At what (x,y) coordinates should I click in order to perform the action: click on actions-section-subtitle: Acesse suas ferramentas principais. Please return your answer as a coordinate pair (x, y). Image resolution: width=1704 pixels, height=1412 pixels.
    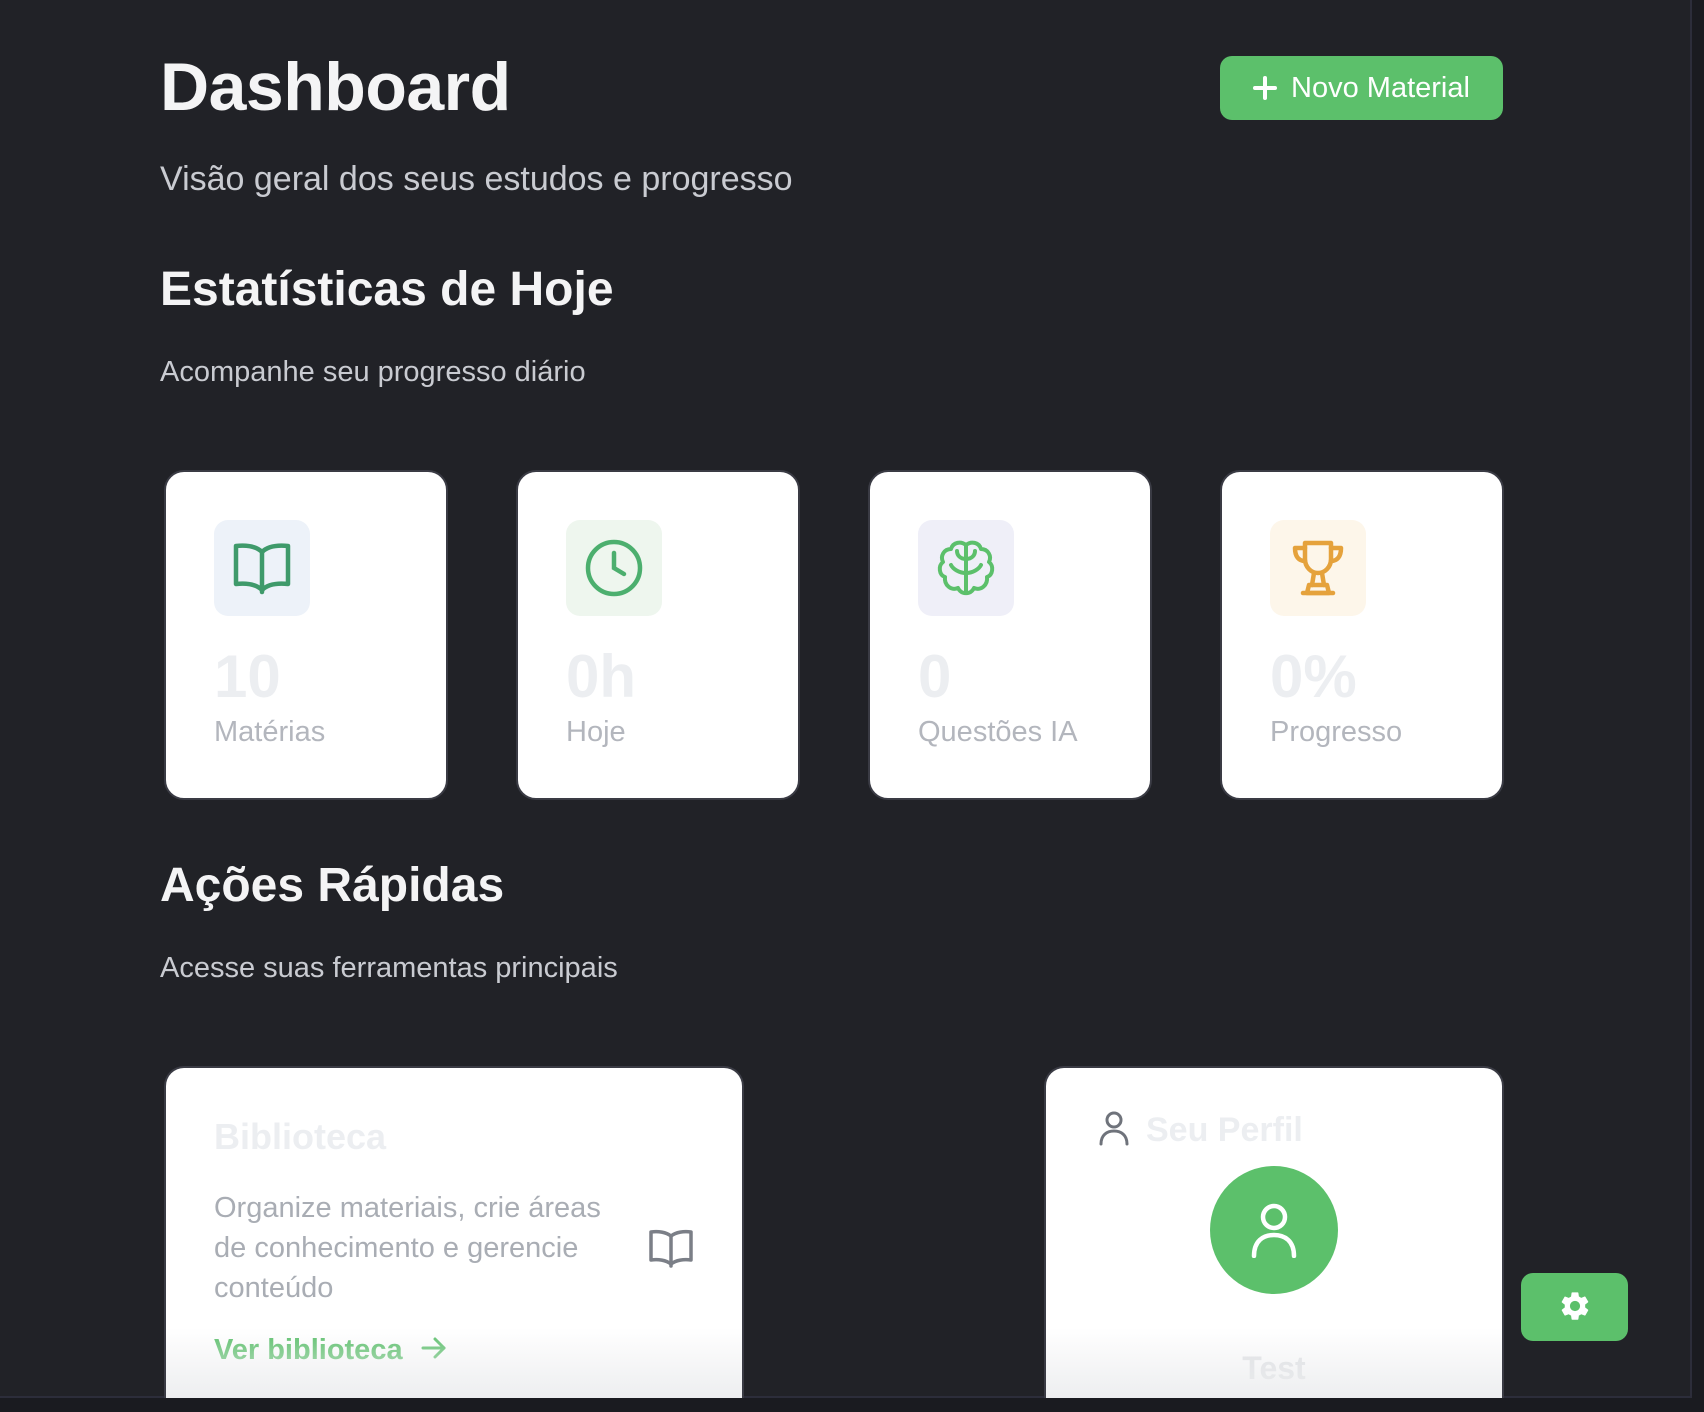
    Looking at the image, I should click on (389, 968).